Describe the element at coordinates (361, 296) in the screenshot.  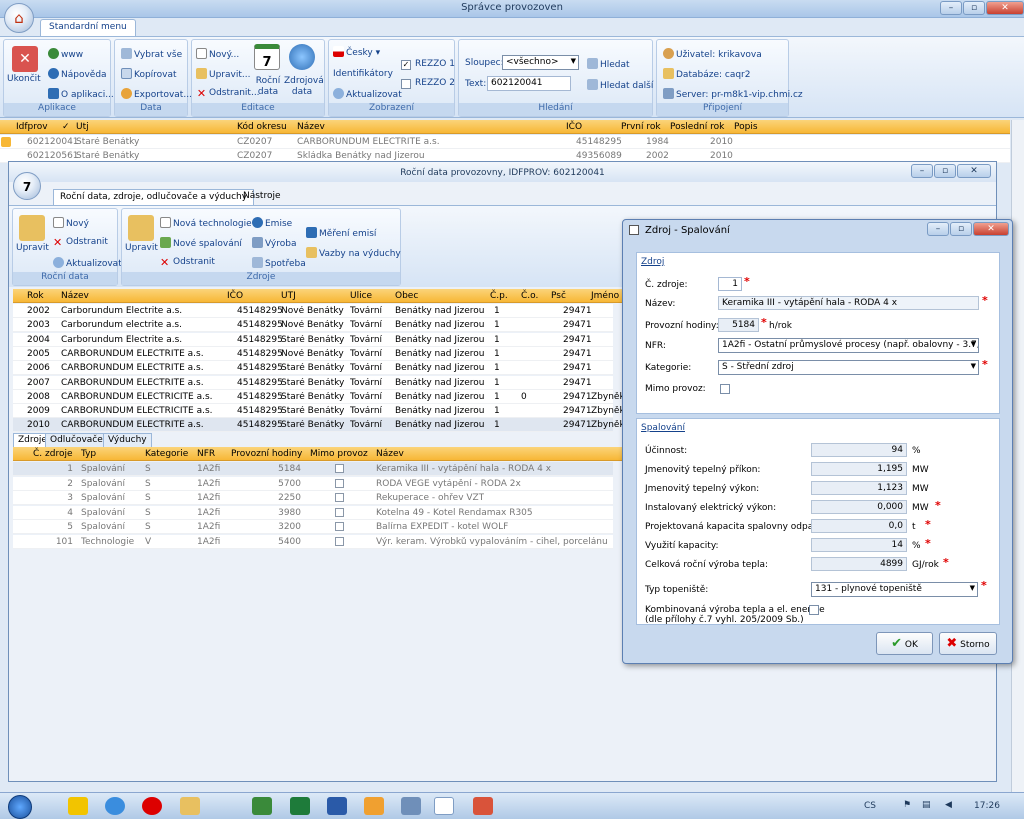
I see `col-ulice: Ulice` at that location.